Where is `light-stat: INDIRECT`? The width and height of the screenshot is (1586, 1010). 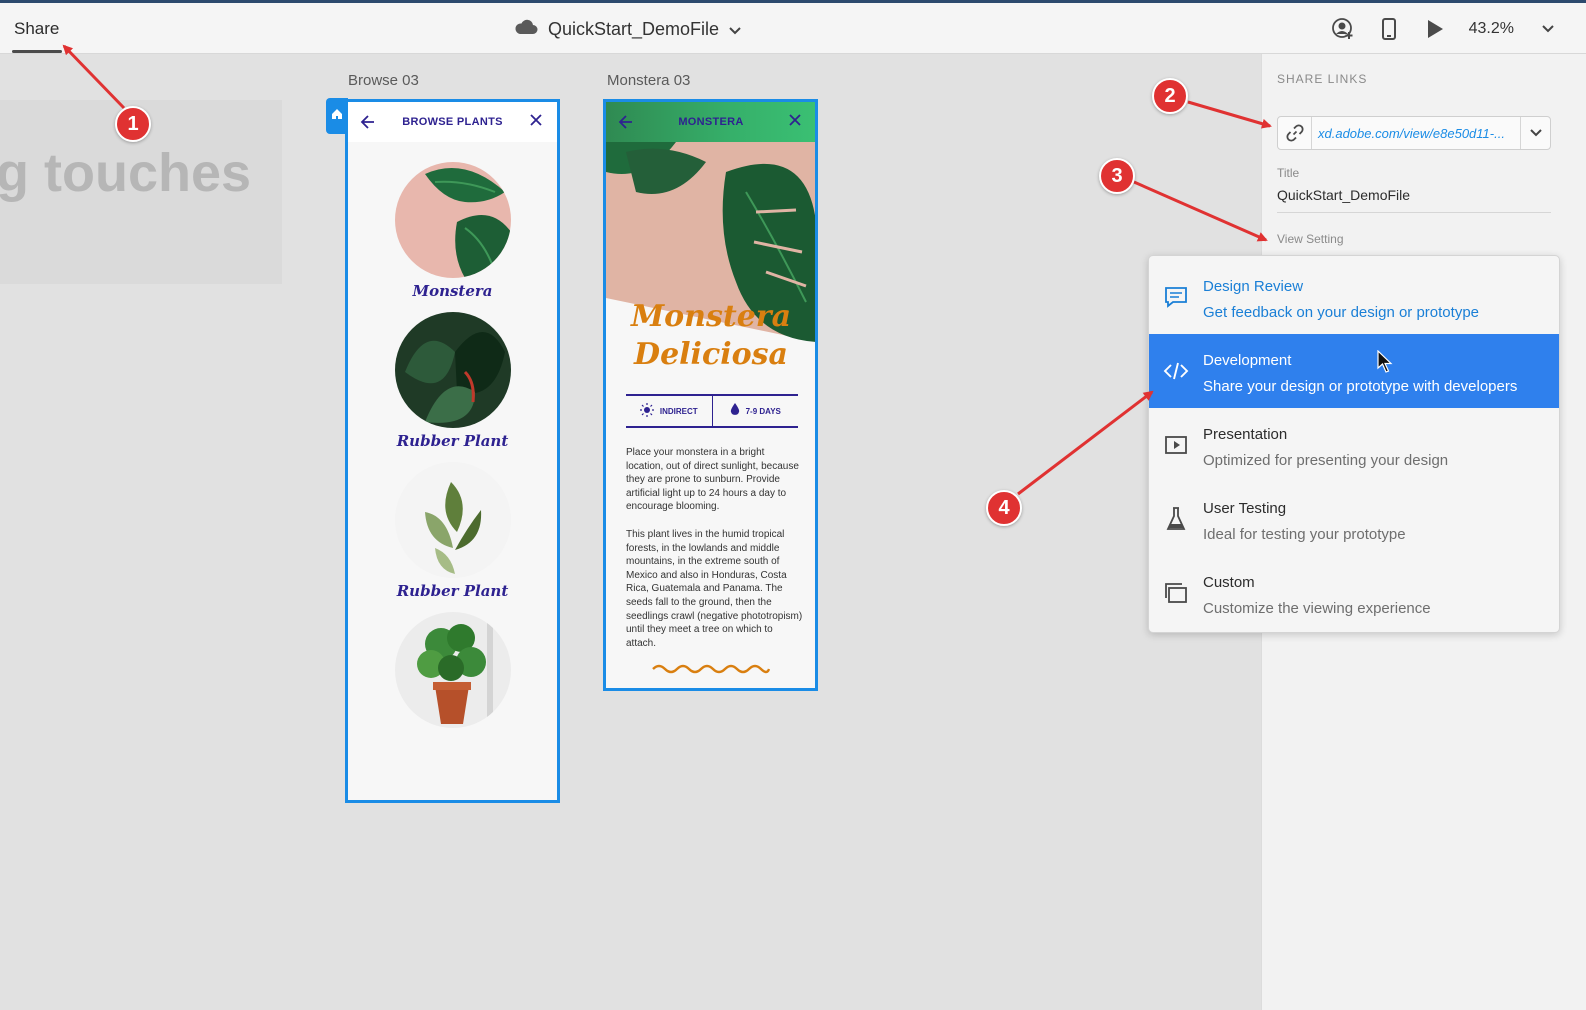 light-stat: INDIRECT is located at coordinates (669, 411).